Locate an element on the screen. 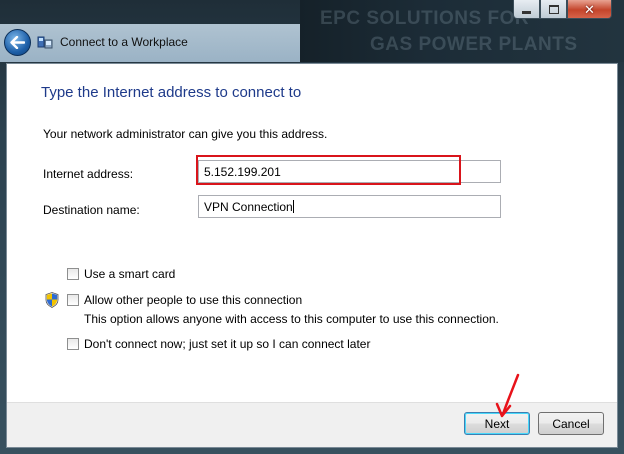 The image size is (624, 454). maximize-icon is located at coordinates (553, 9).